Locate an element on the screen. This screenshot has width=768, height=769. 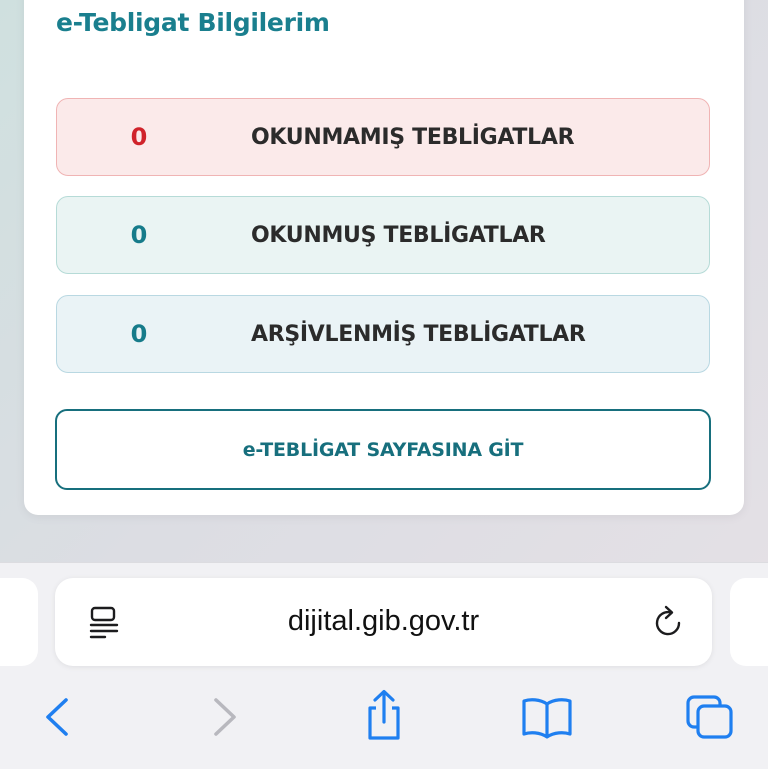
read-notices-row: 0 OKUNMUŞ TEBLİGATLAR is located at coordinates (383, 235).